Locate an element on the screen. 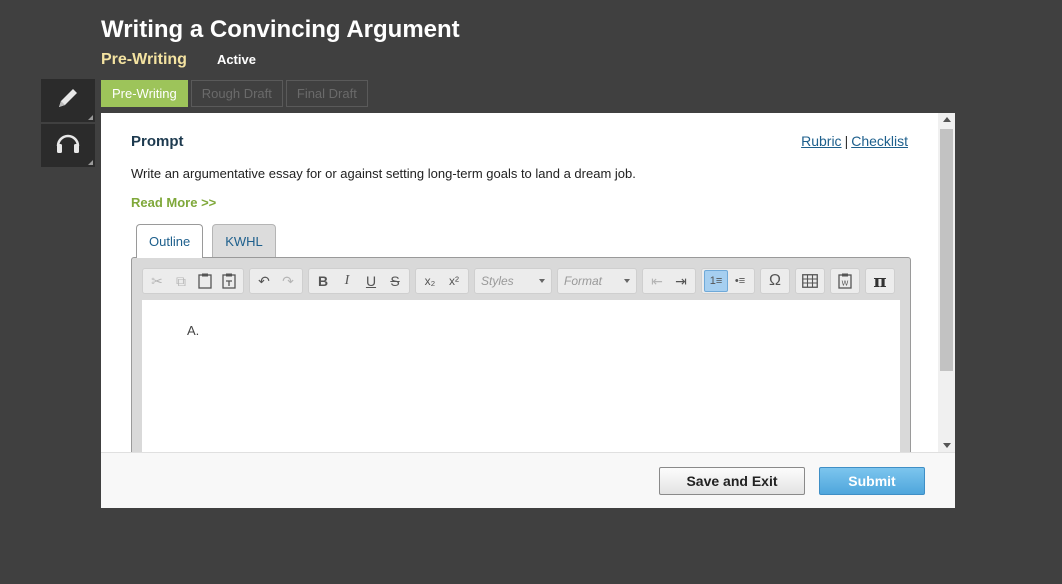  underline-button: U is located at coordinates (371, 281).